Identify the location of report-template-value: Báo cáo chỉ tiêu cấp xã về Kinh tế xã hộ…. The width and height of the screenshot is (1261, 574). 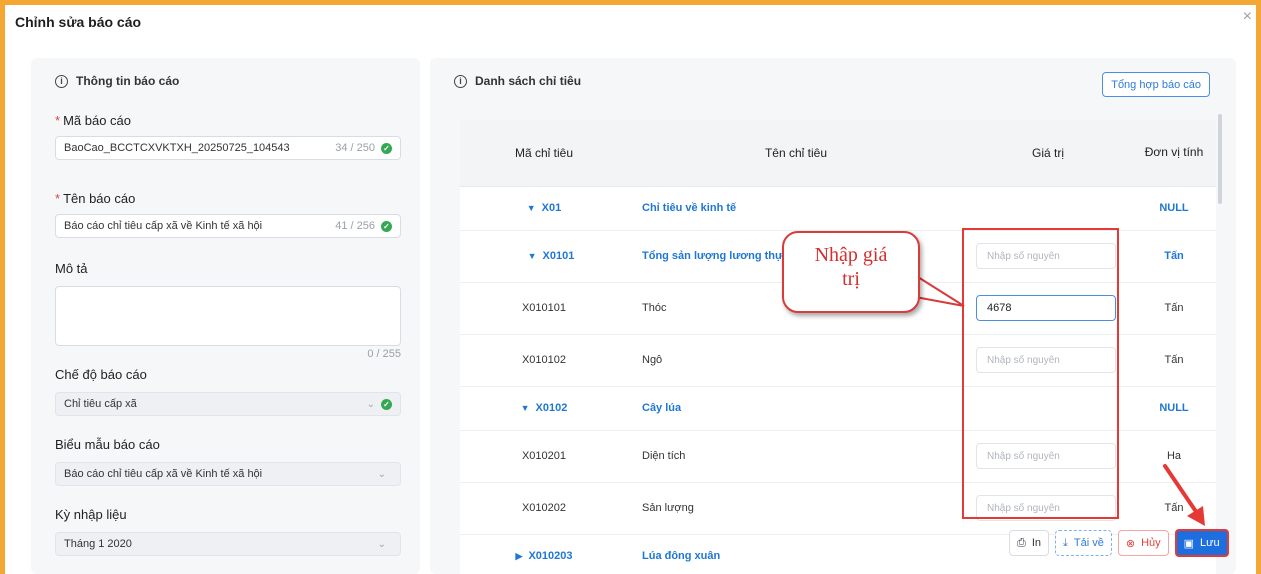
(163, 474).